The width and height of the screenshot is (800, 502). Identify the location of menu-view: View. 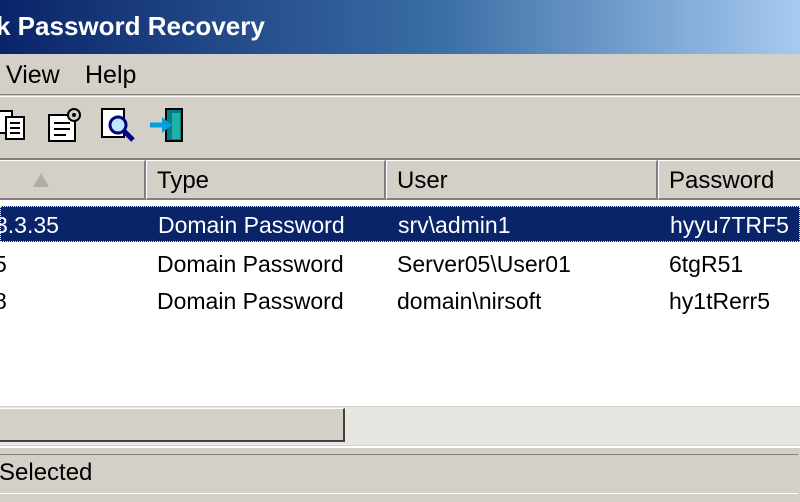
(33, 75).